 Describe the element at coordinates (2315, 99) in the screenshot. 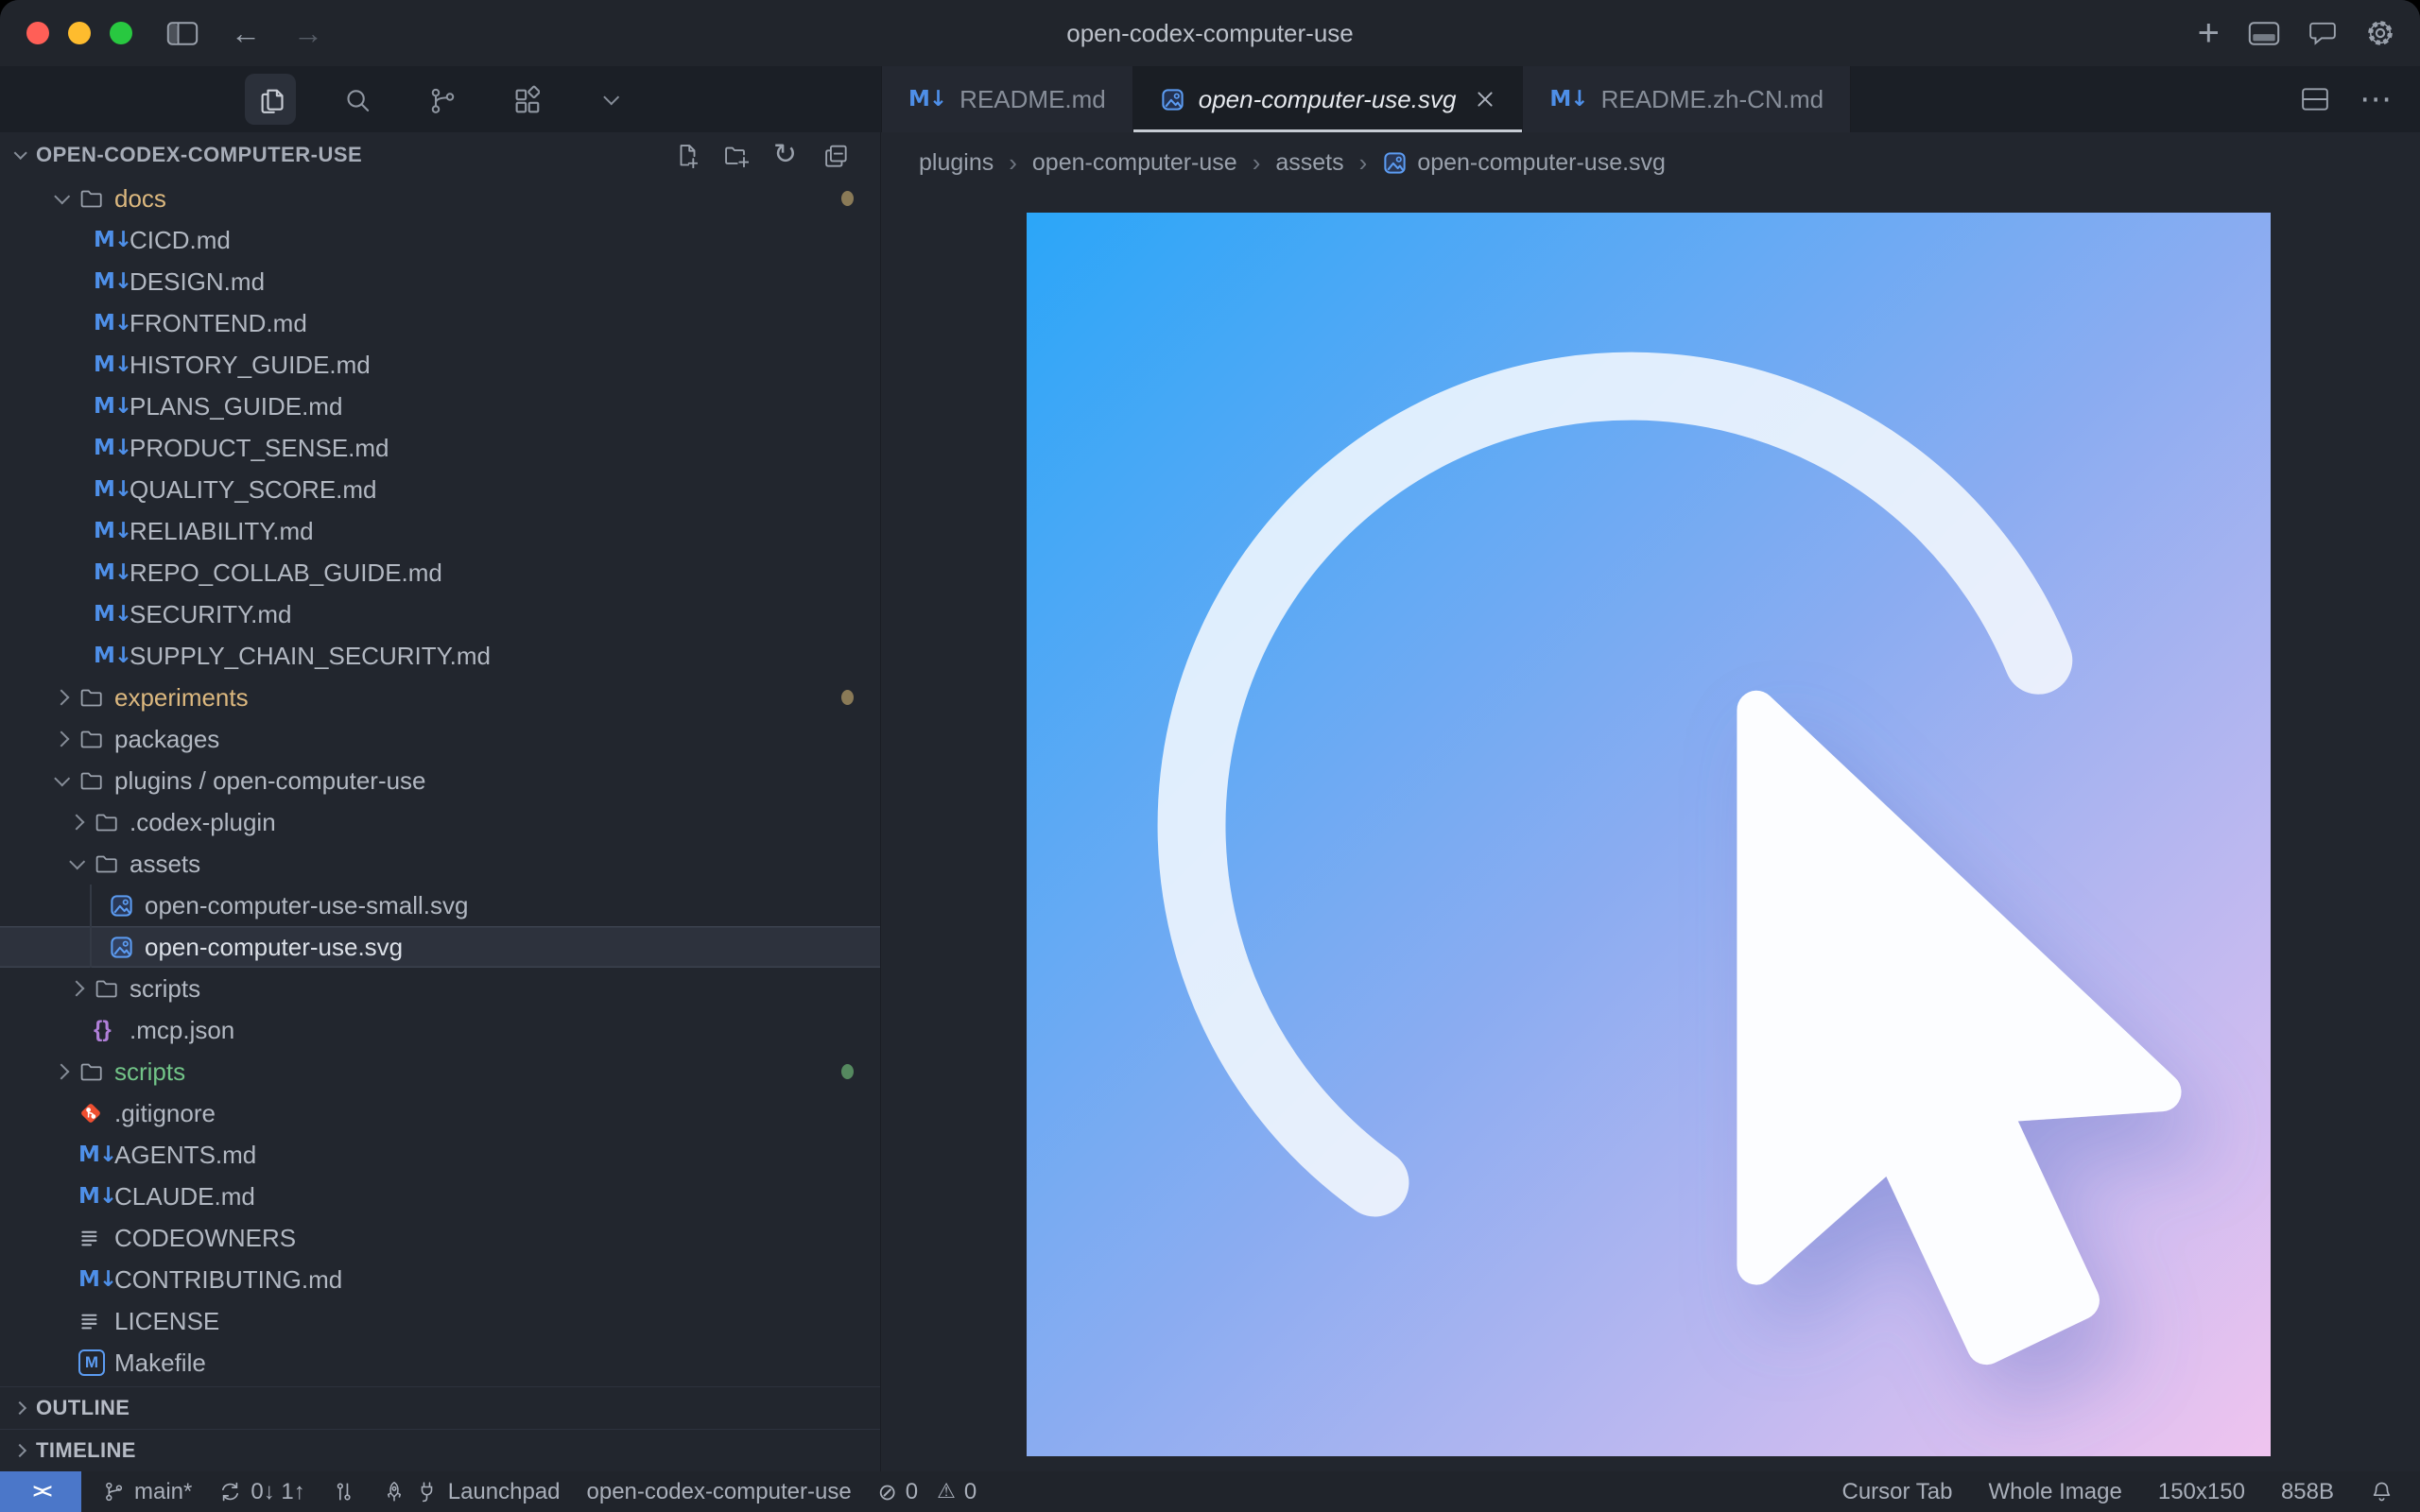

I see `split-editor-icon` at that location.